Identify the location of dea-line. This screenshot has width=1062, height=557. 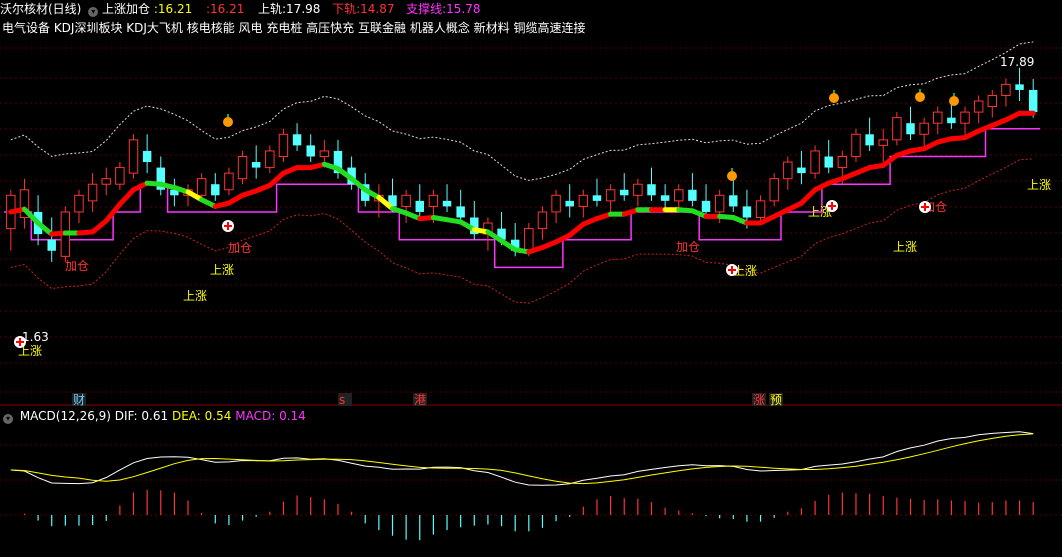
(522, 459).